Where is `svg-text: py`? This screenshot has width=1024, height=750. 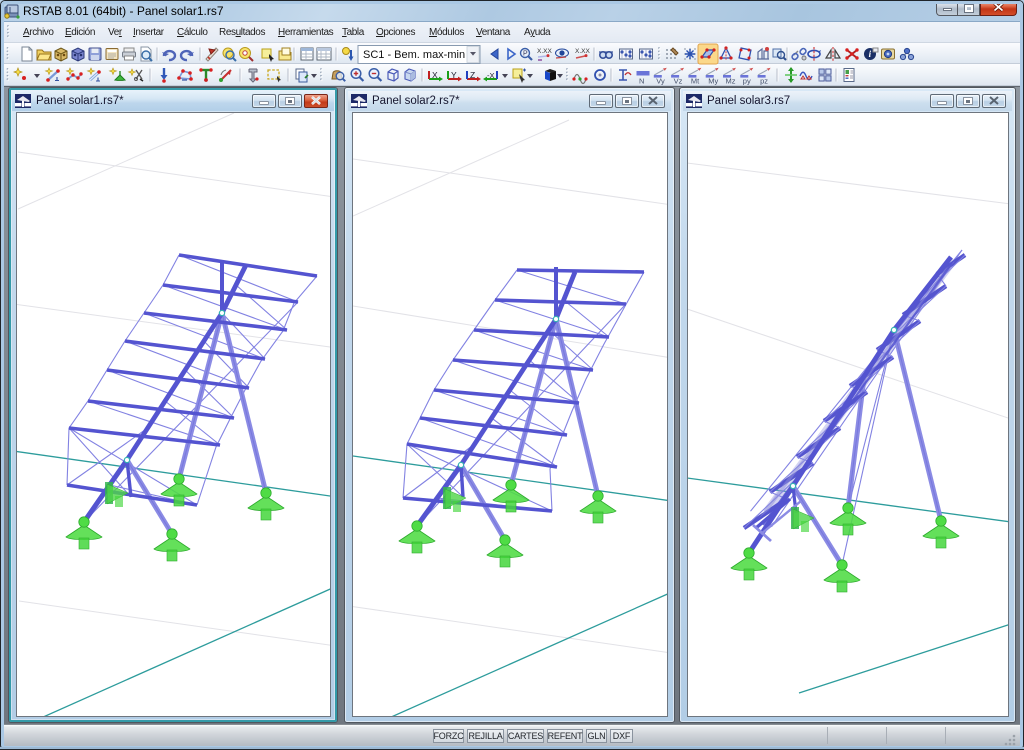 svg-text: py is located at coordinates (747, 81).